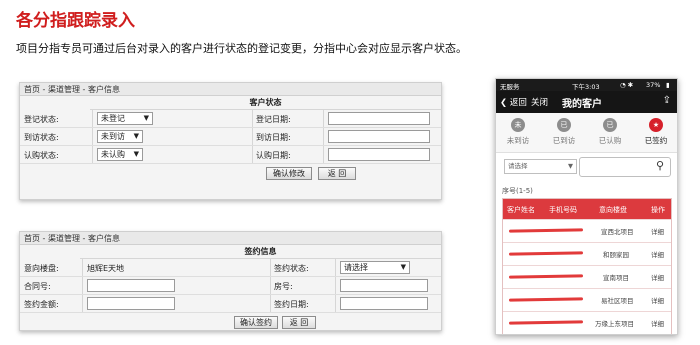  What do you see at coordinates (582, 104) in the screenshot?
I see `nav-title: 我的客户` at bounding box center [582, 104].